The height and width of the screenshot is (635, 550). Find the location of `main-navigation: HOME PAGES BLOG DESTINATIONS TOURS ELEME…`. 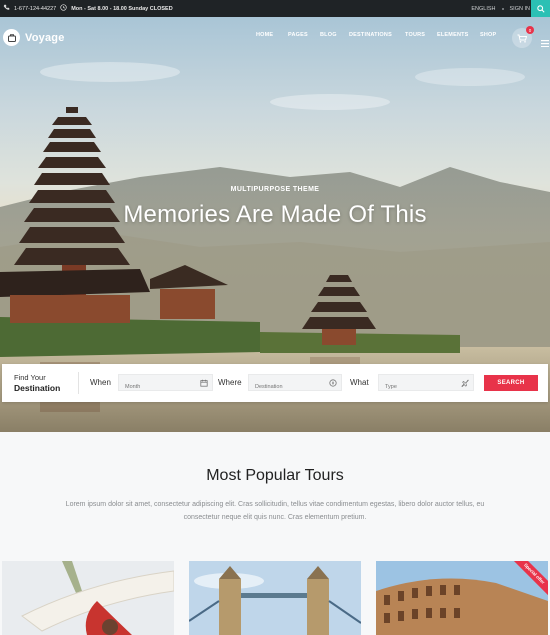

main-navigation: HOME PAGES BLOG DESTINATIONS TOURS ELEME… is located at coordinates (382, 35).